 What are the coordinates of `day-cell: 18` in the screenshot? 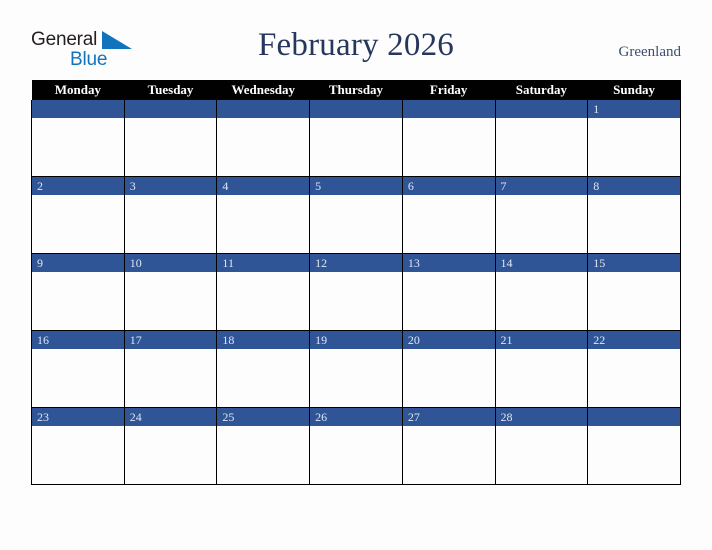 It's located at (263, 369).